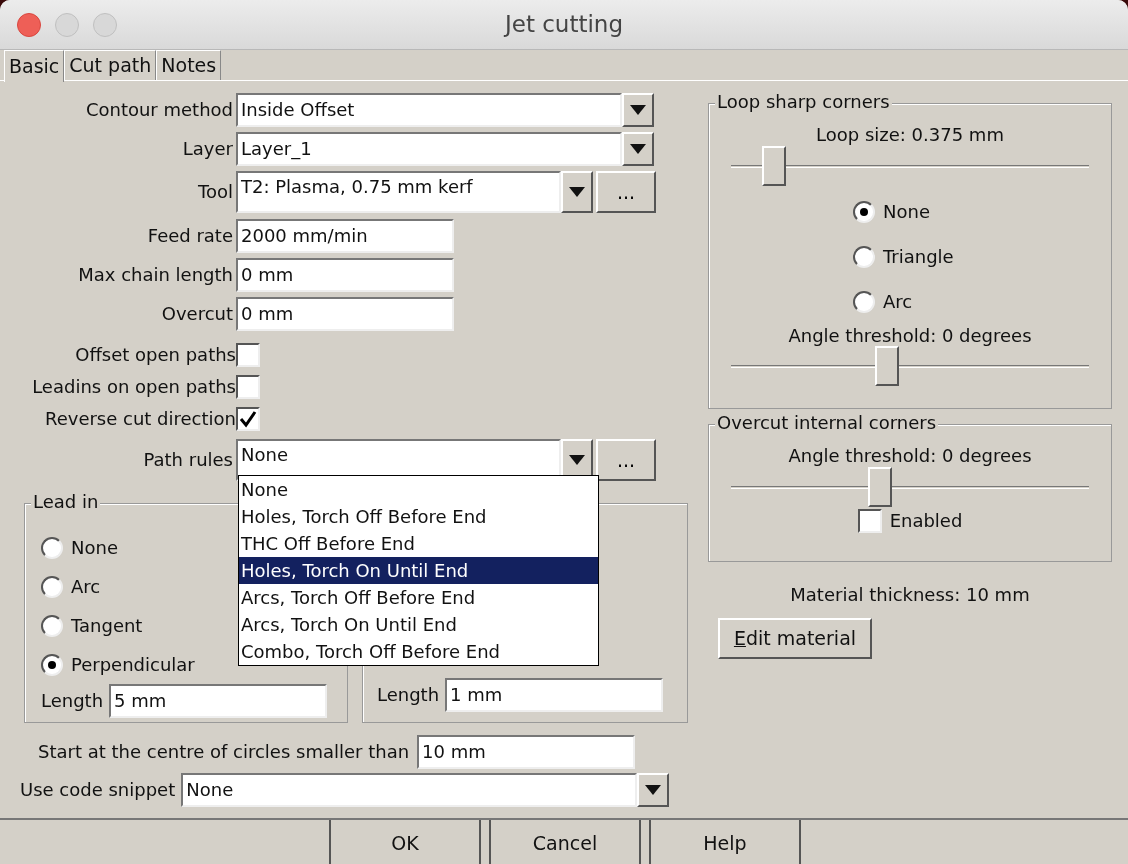 This screenshot has width=1128, height=864. Describe the element at coordinates (155, 355) in the screenshot. I see `field-label: Offset open paths` at that location.